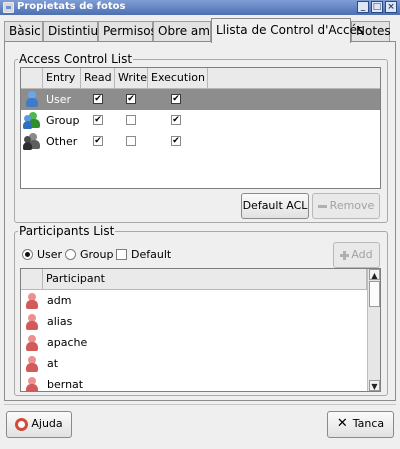 The width and height of the screenshot is (400, 449). Describe the element at coordinates (32, 279) in the screenshot. I see `participants-header-icon` at that location.